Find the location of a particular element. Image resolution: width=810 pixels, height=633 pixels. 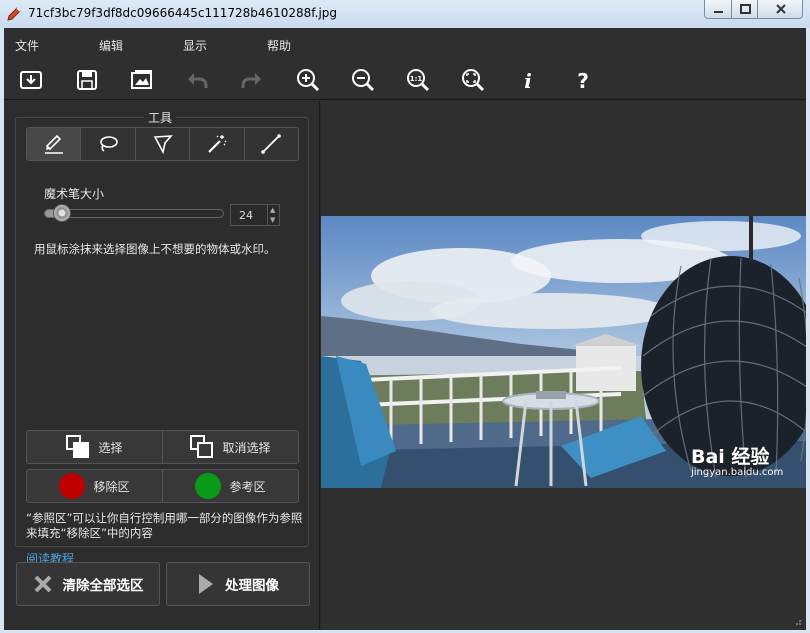

brush-size-spinbox: 24 ▲ ▼ is located at coordinates (255, 215).